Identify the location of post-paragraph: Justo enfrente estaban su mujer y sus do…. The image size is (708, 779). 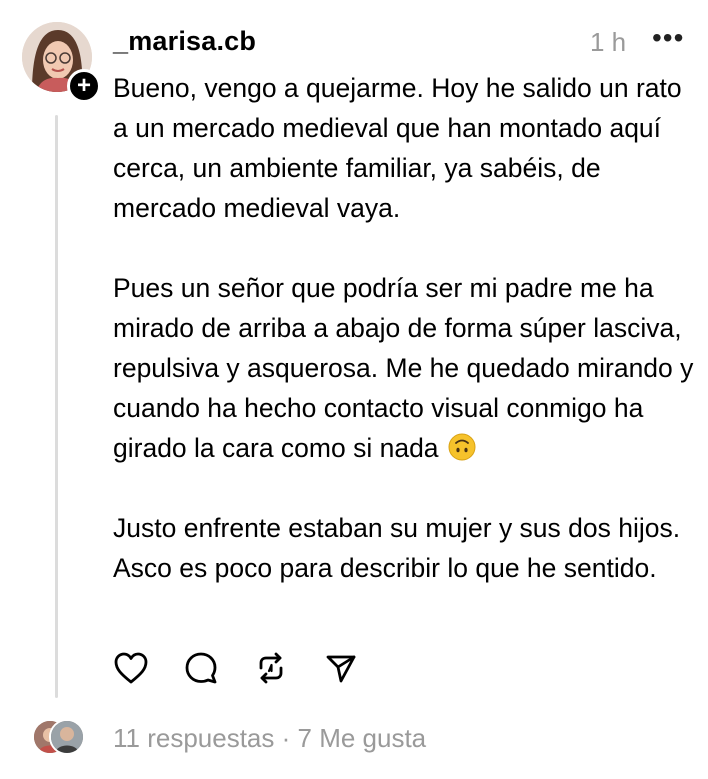
(397, 548).